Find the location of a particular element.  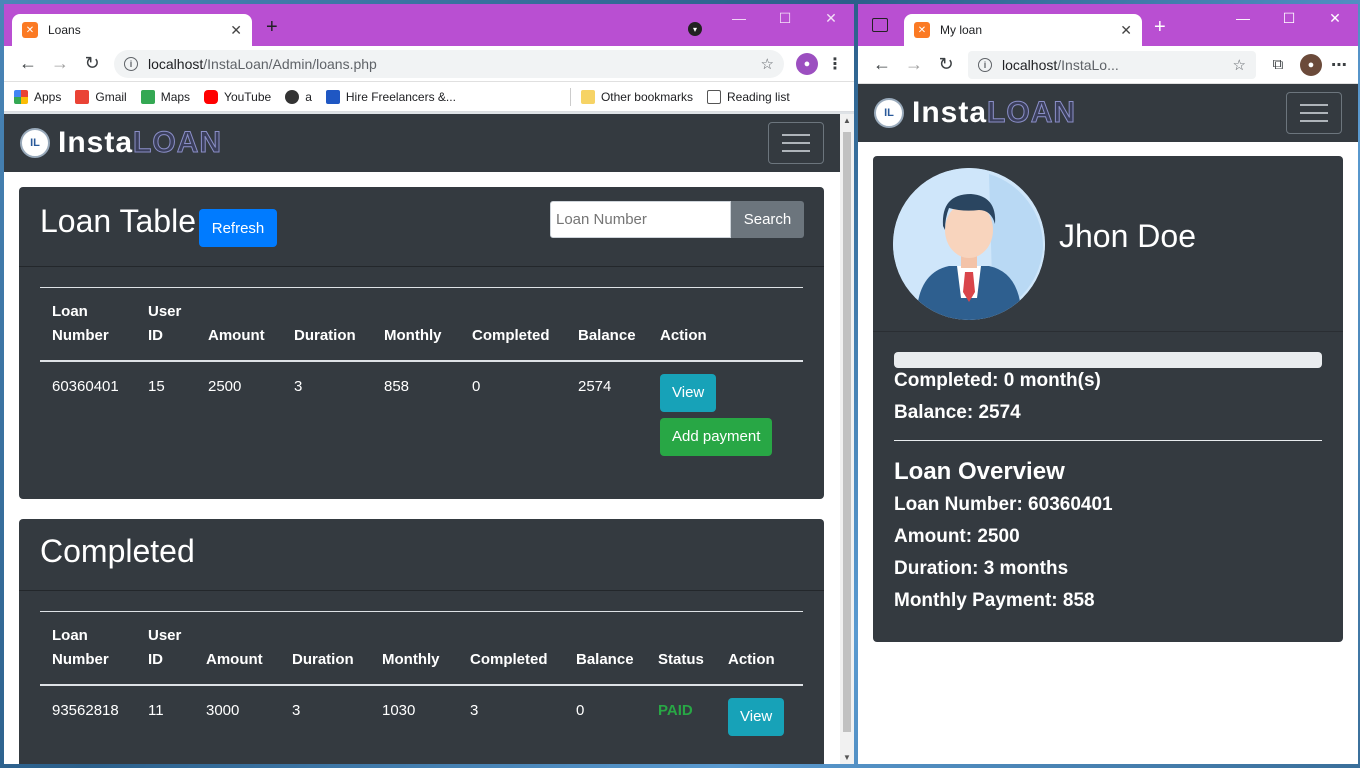

url-host: localhost is located at coordinates (176, 63).